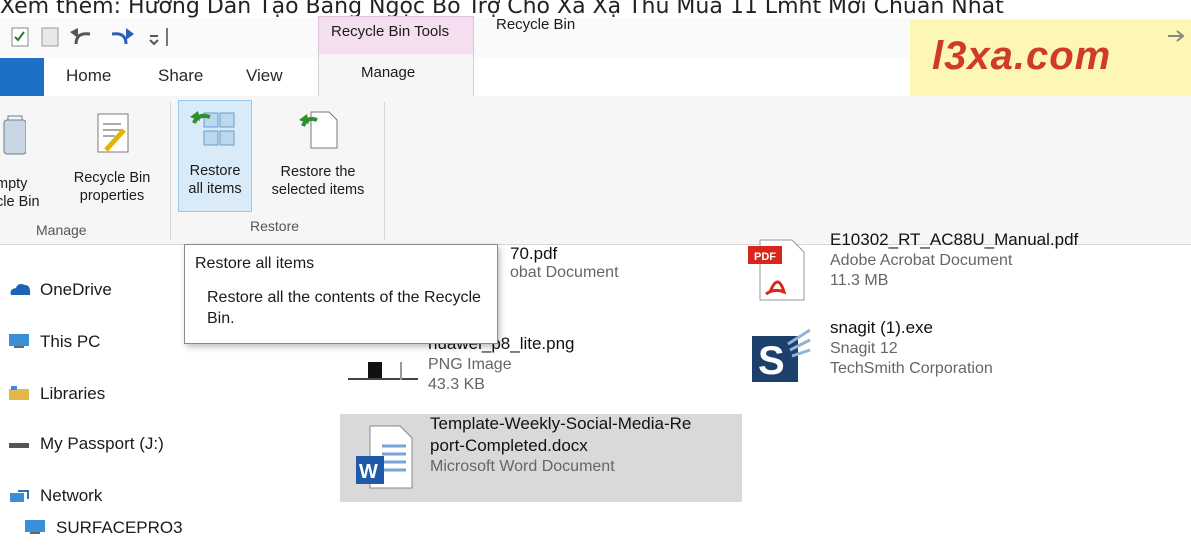  I want to click on nav-this-pc: This PC, so click(54, 342).